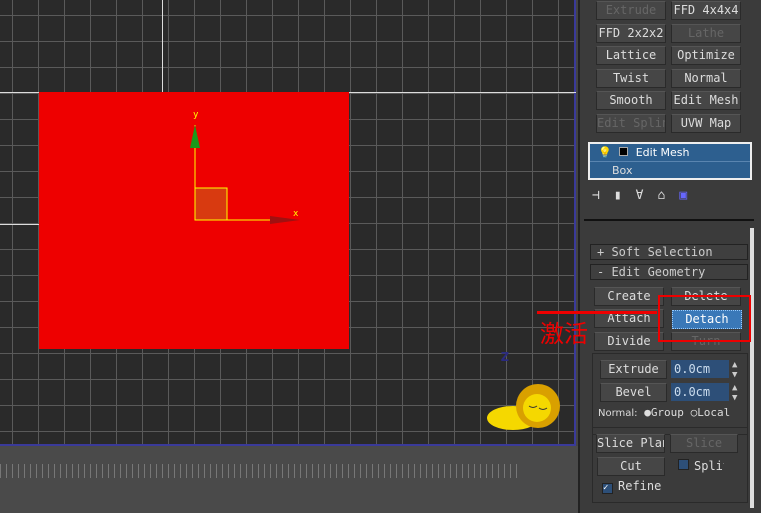 This screenshot has height=513, width=761. Describe the element at coordinates (669, 272) in the screenshot. I see `rollout-edit-geometry: - Edit Geometry` at that location.